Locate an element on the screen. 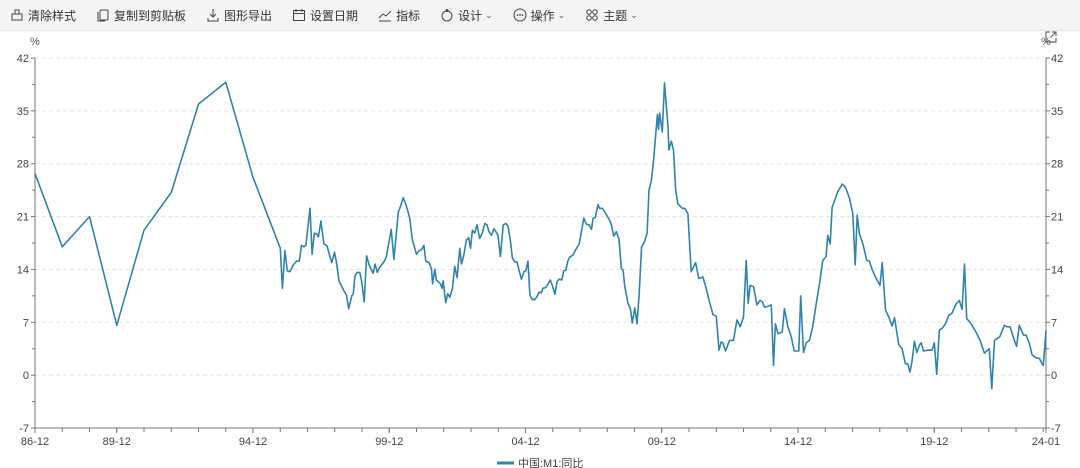  y-tick-label-right: 14 is located at coordinates (1057, 270).